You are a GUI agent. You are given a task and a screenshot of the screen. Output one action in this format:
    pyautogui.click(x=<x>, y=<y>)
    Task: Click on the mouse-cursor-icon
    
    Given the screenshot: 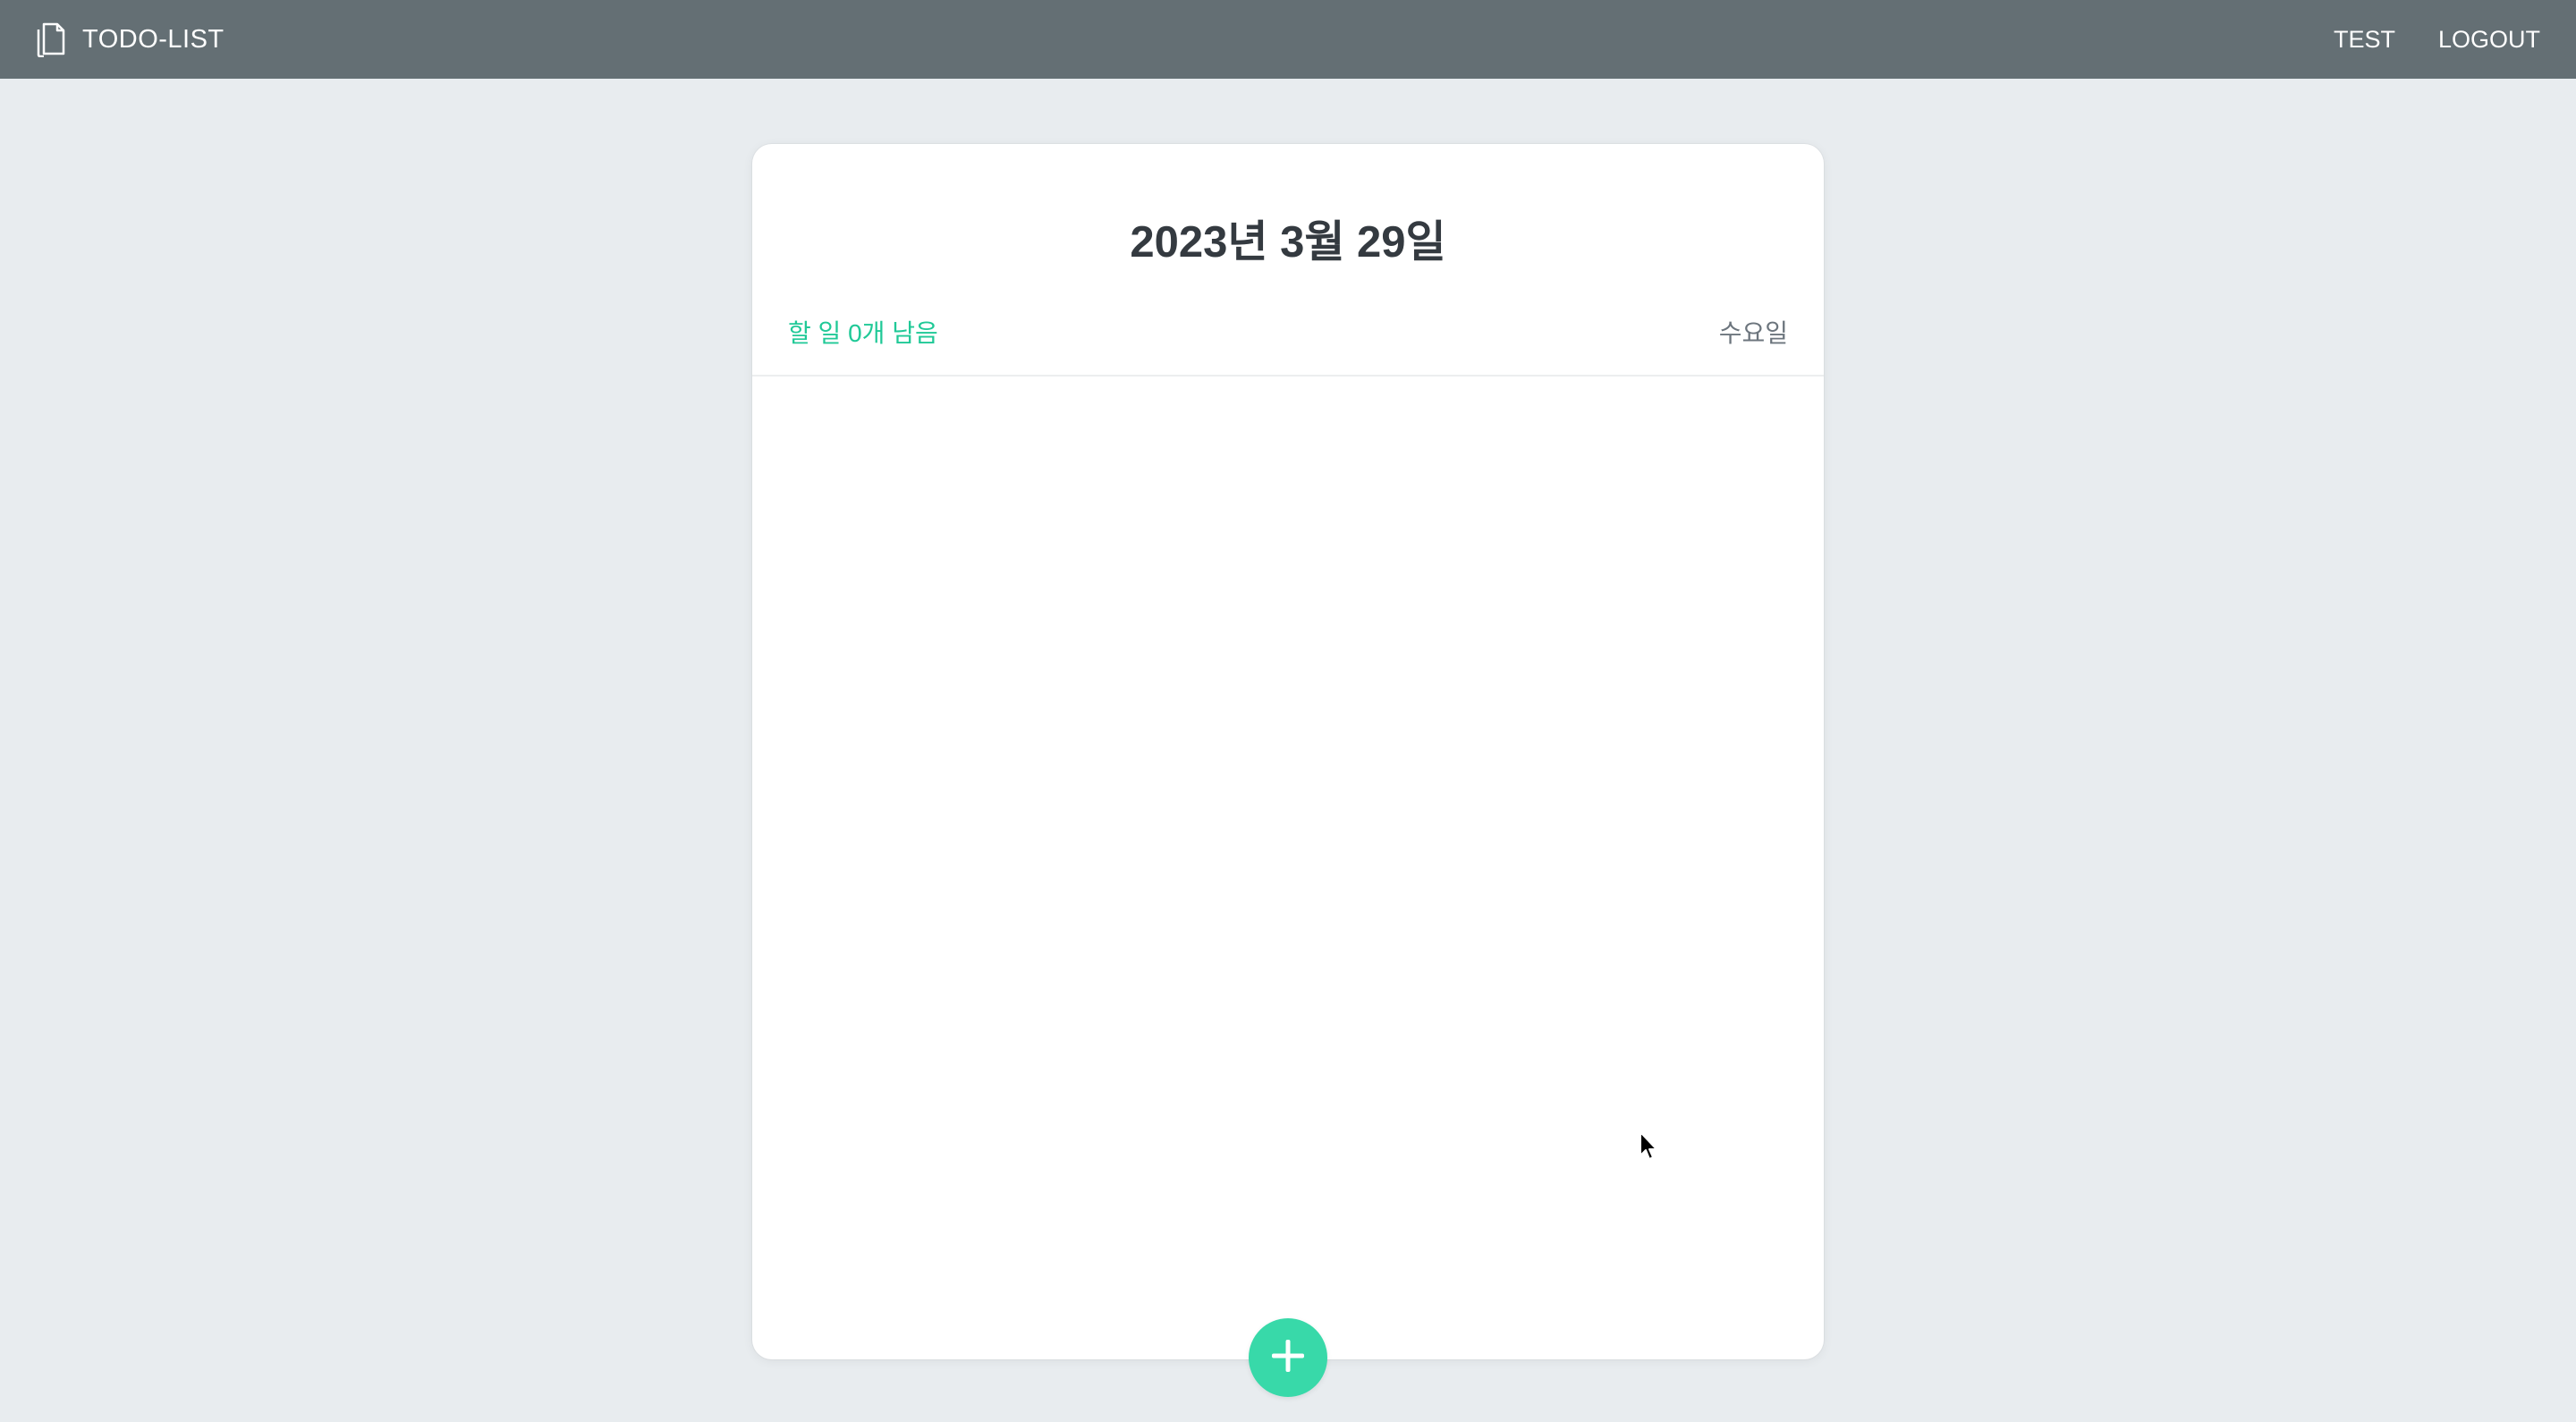 What is the action you would take?
    pyautogui.click(x=1649, y=1146)
    